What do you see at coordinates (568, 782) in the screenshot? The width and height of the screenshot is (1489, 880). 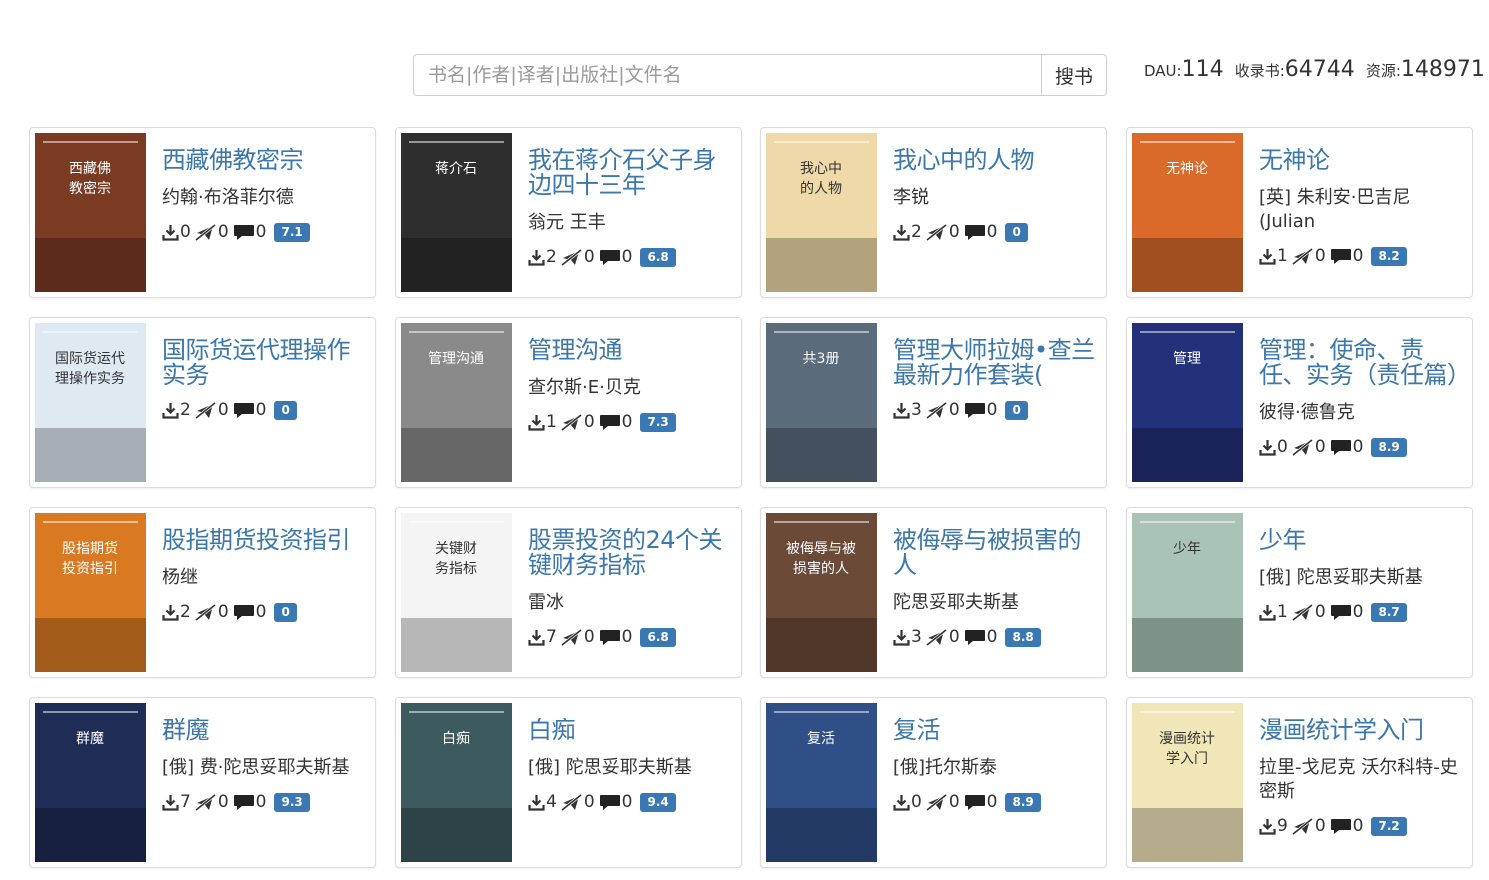 I see `book-card: 白痴 白痴 [俄] 陀思妥耶夫斯基 4 0 0 9.4` at bounding box center [568, 782].